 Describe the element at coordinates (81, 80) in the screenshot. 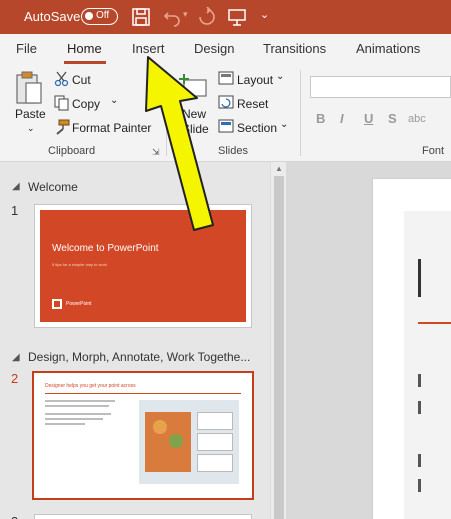

I see `cut-button: Cut` at that location.